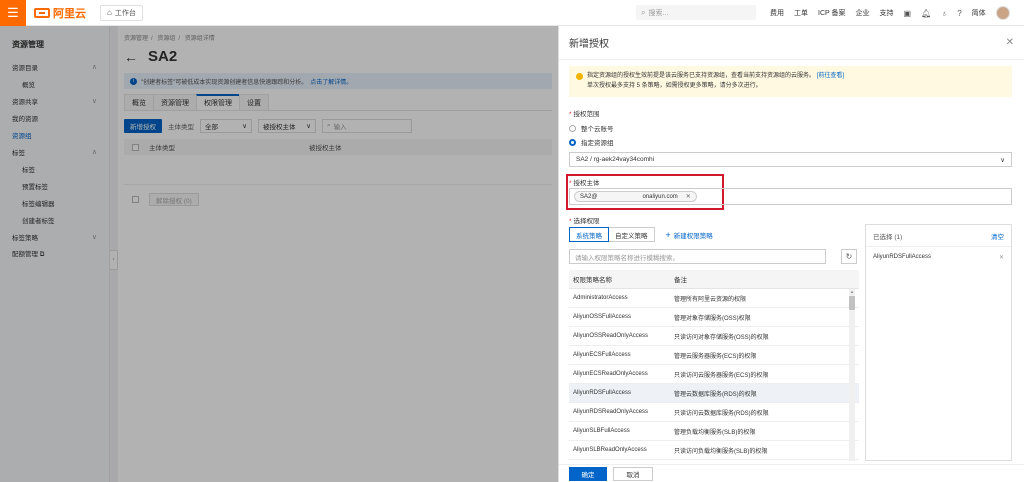  Describe the element at coordinates (959, 13) in the screenshot. I see `help-icon: ?` at that location.